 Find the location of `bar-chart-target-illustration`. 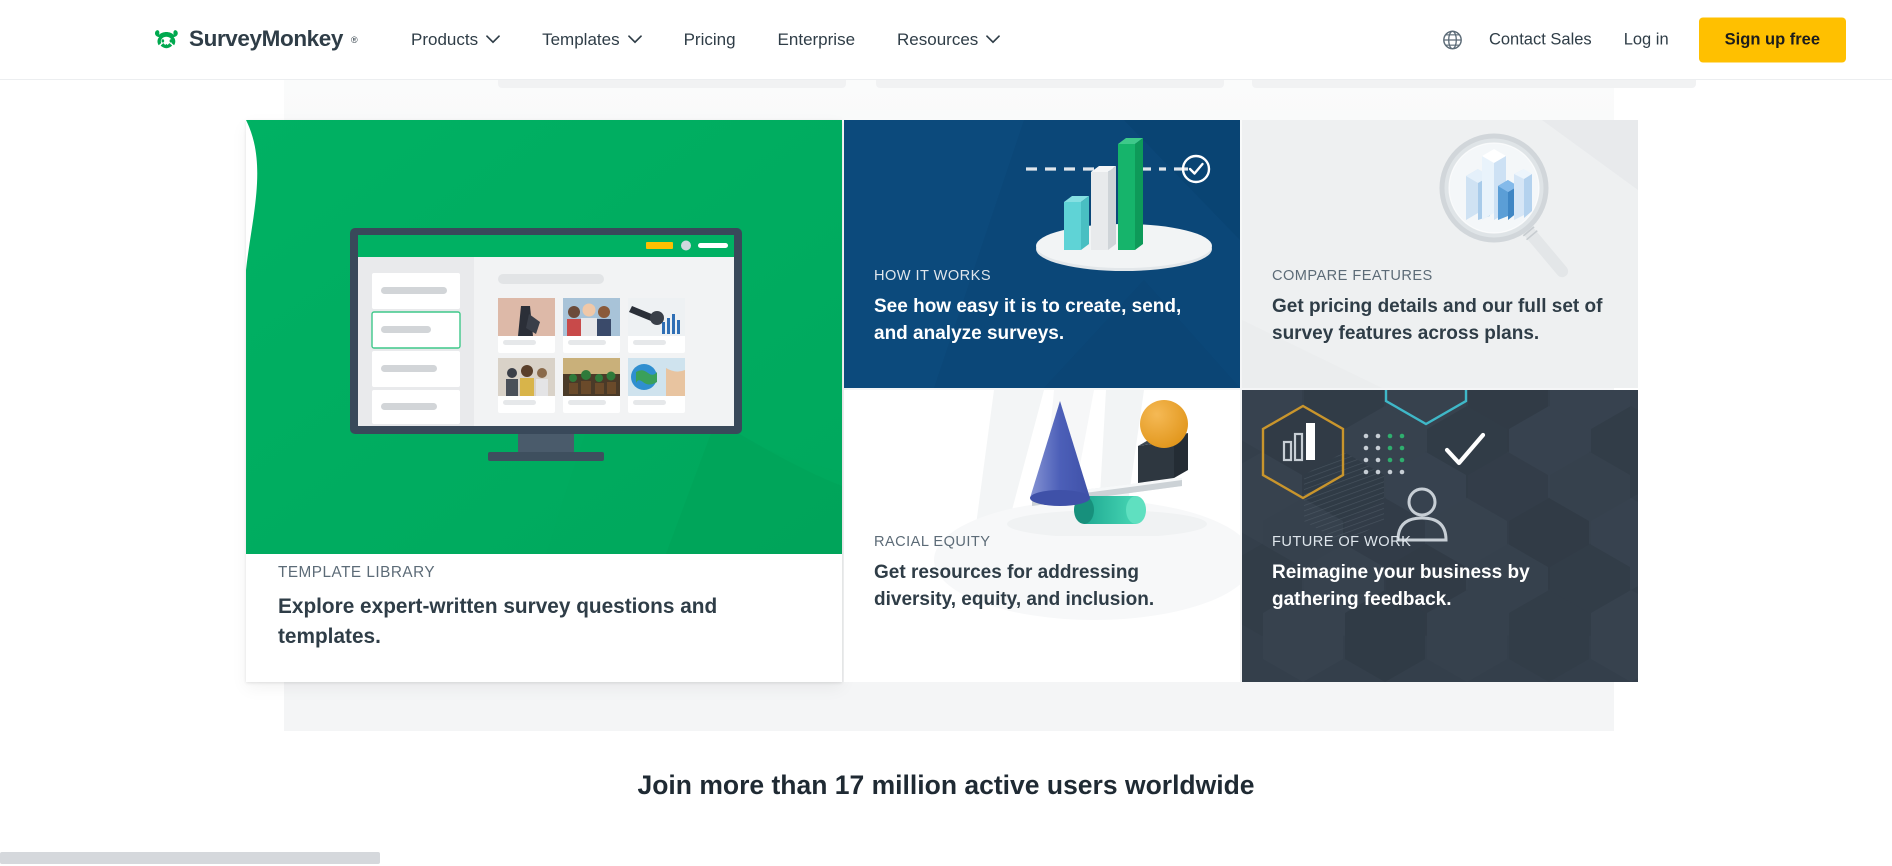

bar-chart-target-illustration is located at coordinates (1119, 204).